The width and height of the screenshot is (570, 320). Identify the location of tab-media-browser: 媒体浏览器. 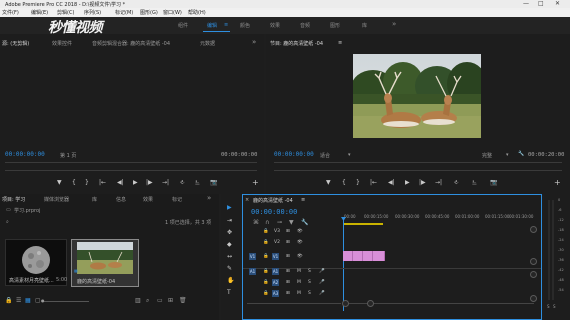
(56, 199).